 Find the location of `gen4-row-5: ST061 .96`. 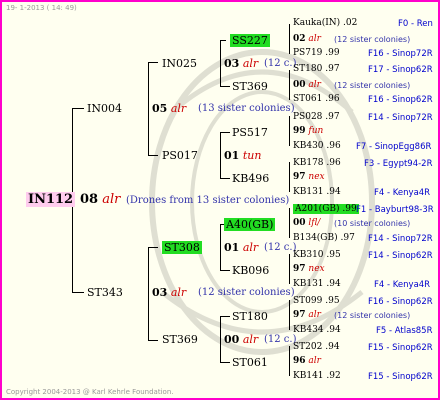

gen4-row-5: ST061 .96 is located at coordinates (316, 99).